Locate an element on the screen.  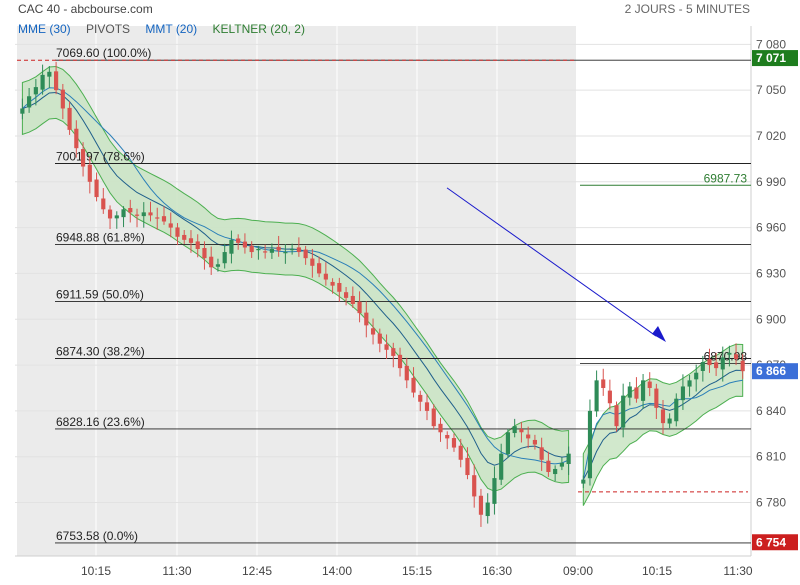
legend-mme: MME (30) is located at coordinates (44, 29).